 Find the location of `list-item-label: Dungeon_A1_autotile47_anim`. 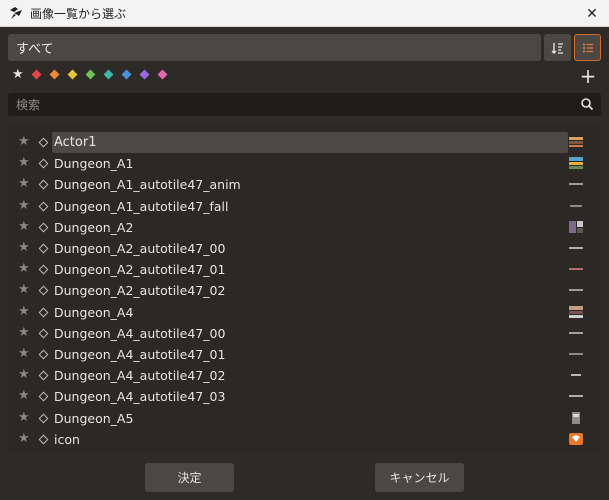

list-item-label: Dungeon_A1_autotile47_anim is located at coordinates (147, 185).